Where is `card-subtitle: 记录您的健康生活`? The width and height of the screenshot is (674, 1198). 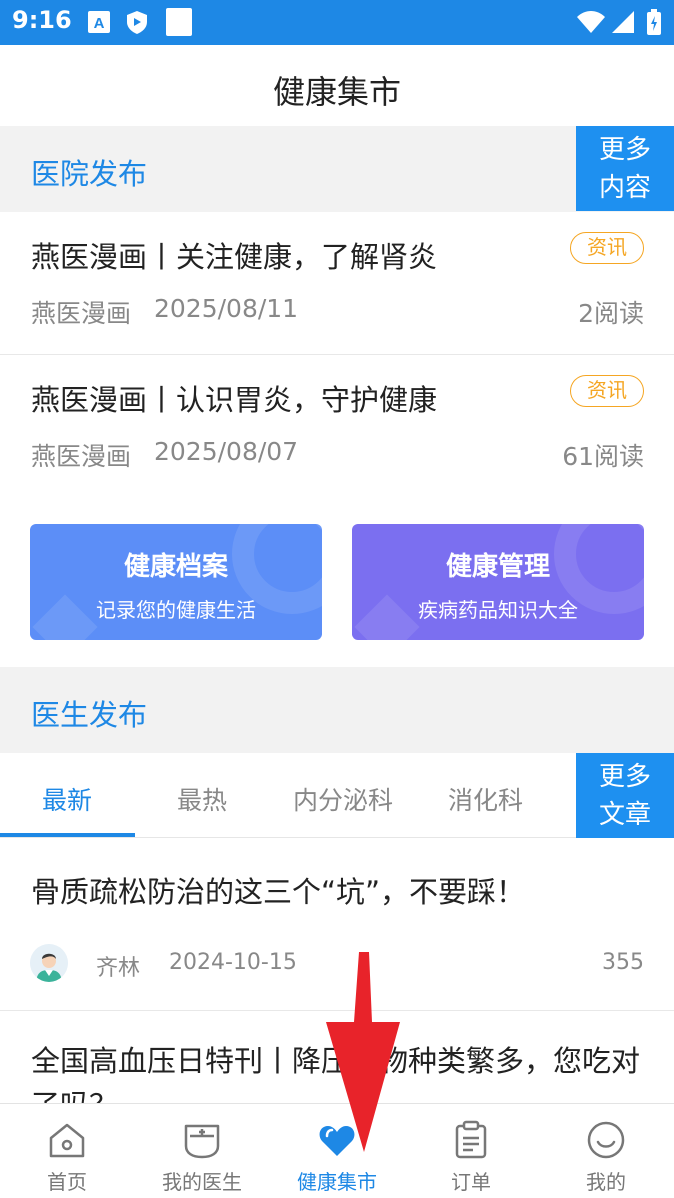
card-subtitle: 记录您的健康生活 is located at coordinates (176, 610).